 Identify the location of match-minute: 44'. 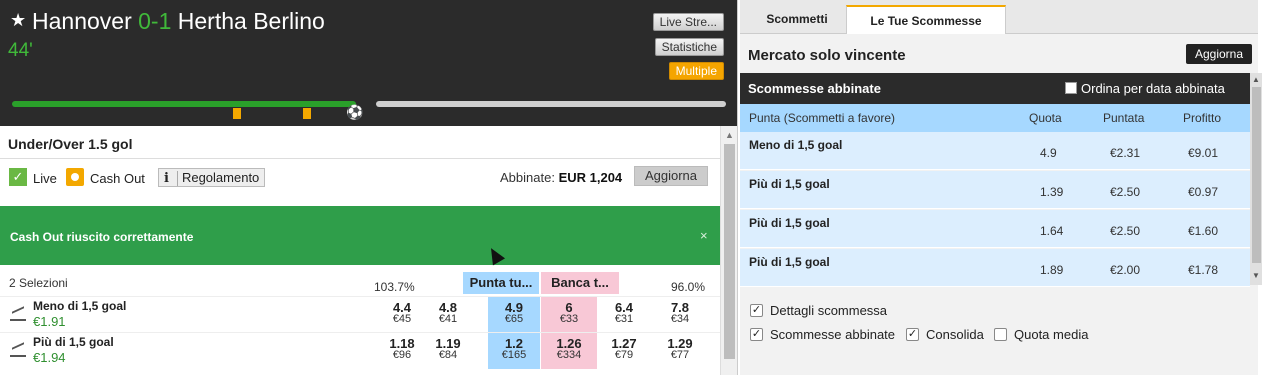
(20, 50).